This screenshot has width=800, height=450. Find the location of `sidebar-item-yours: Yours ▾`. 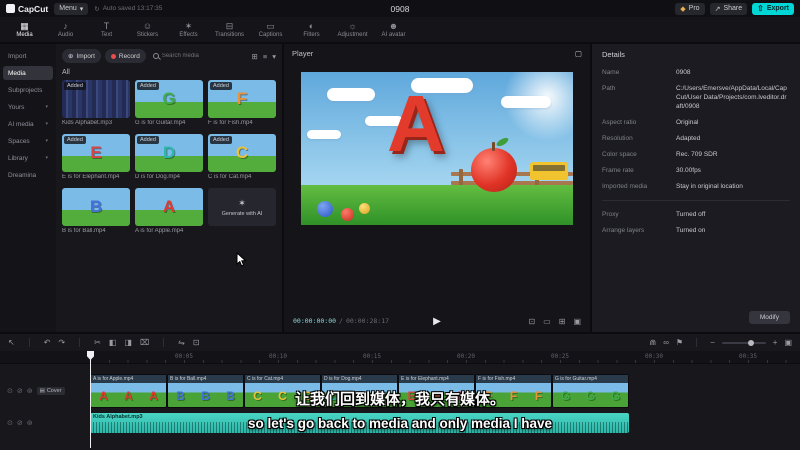

sidebar-item-yours: Yours ▾ is located at coordinates (28, 107).